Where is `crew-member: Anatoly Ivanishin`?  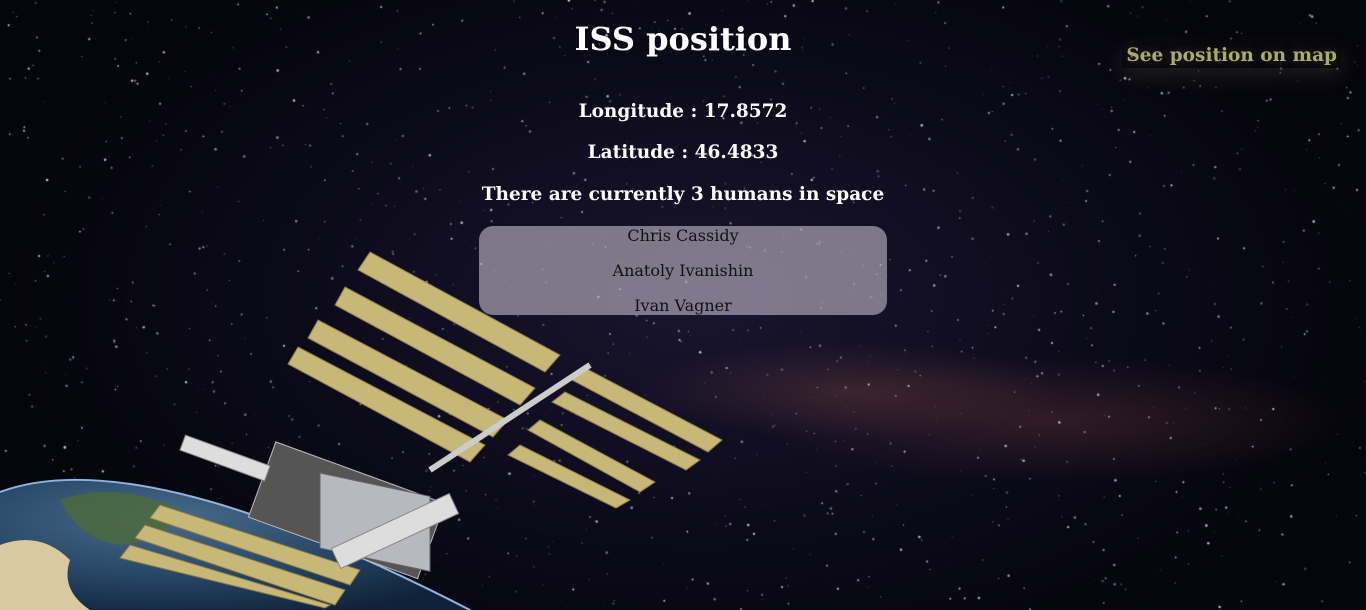
crew-member: Anatoly Ivanishin is located at coordinates (683, 270).